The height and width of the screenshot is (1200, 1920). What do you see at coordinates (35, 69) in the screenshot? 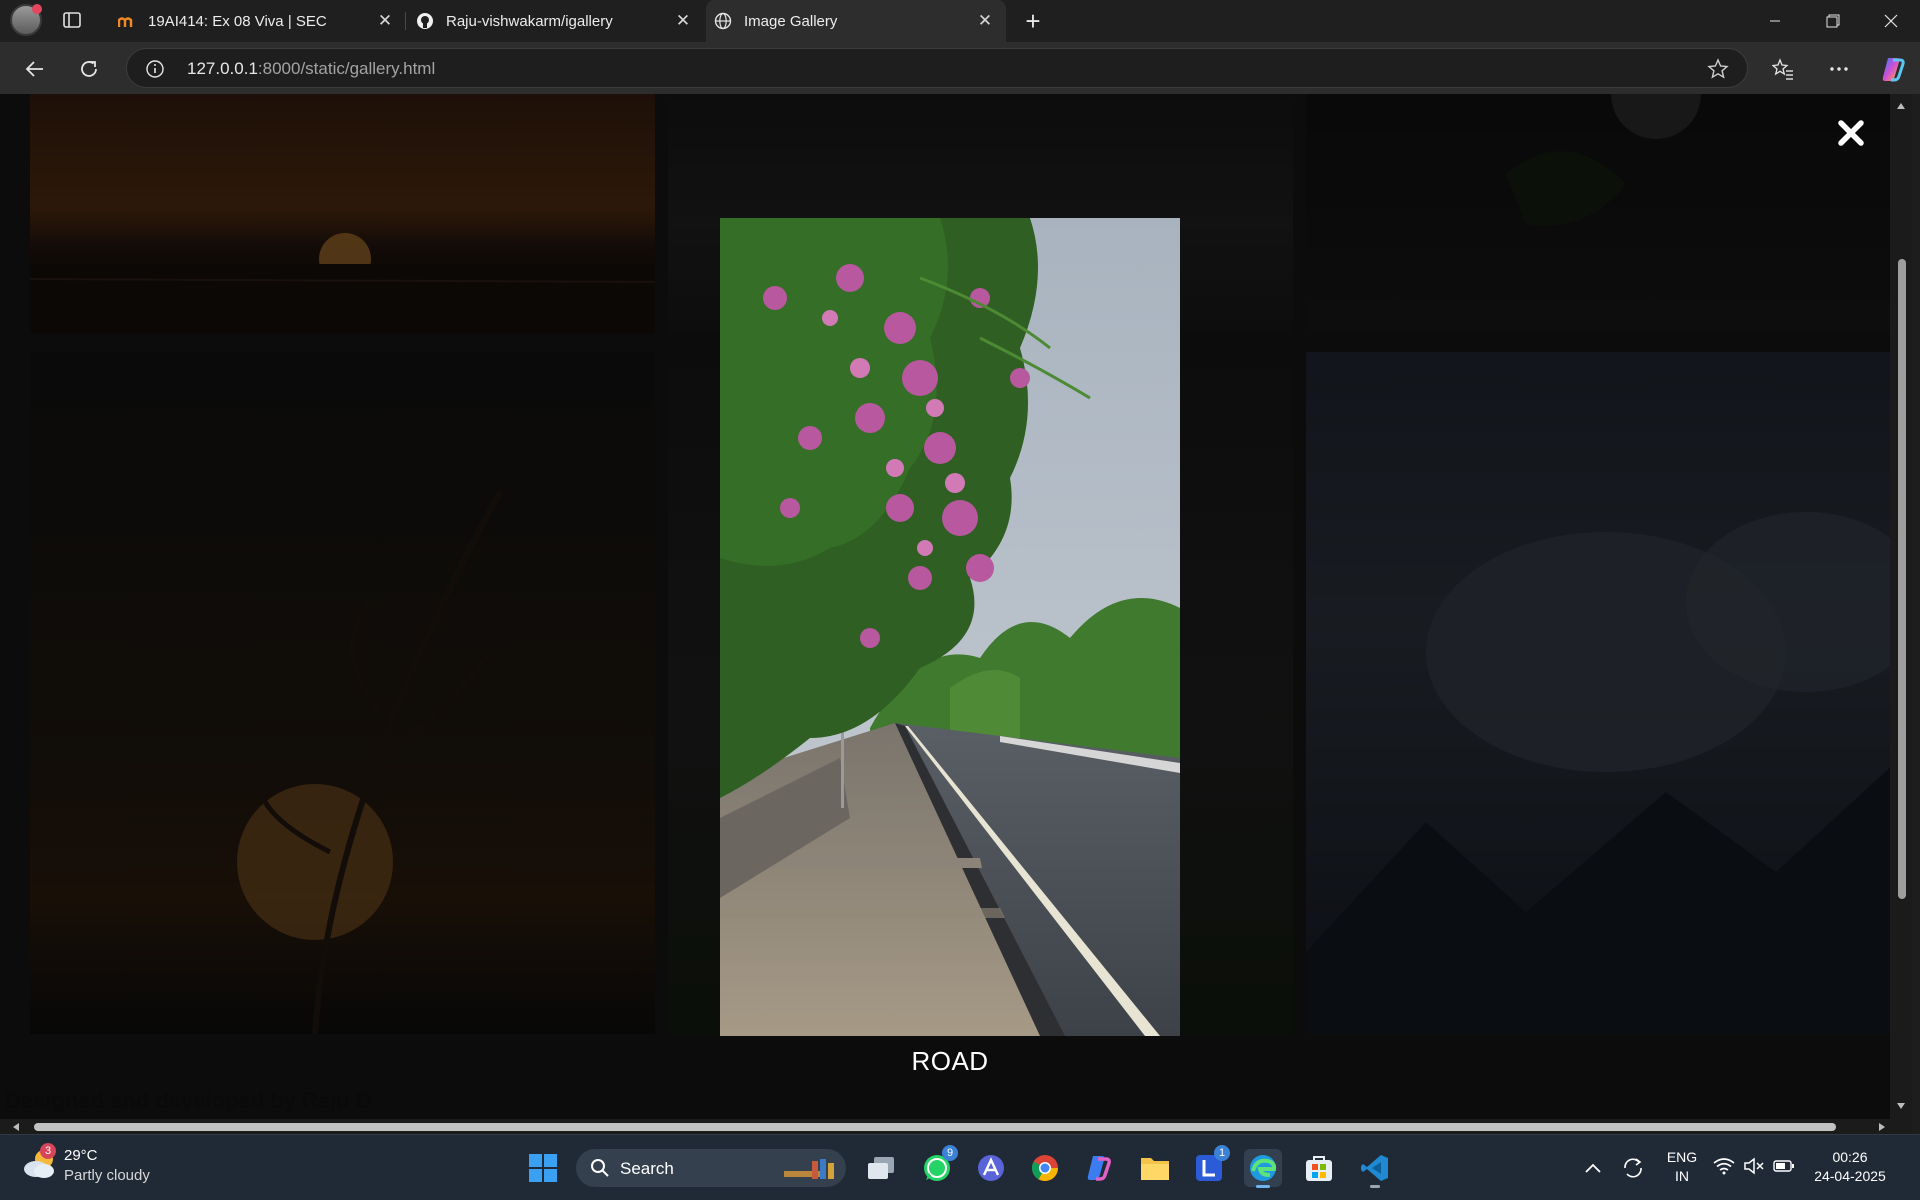
I see `back-button` at bounding box center [35, 69].